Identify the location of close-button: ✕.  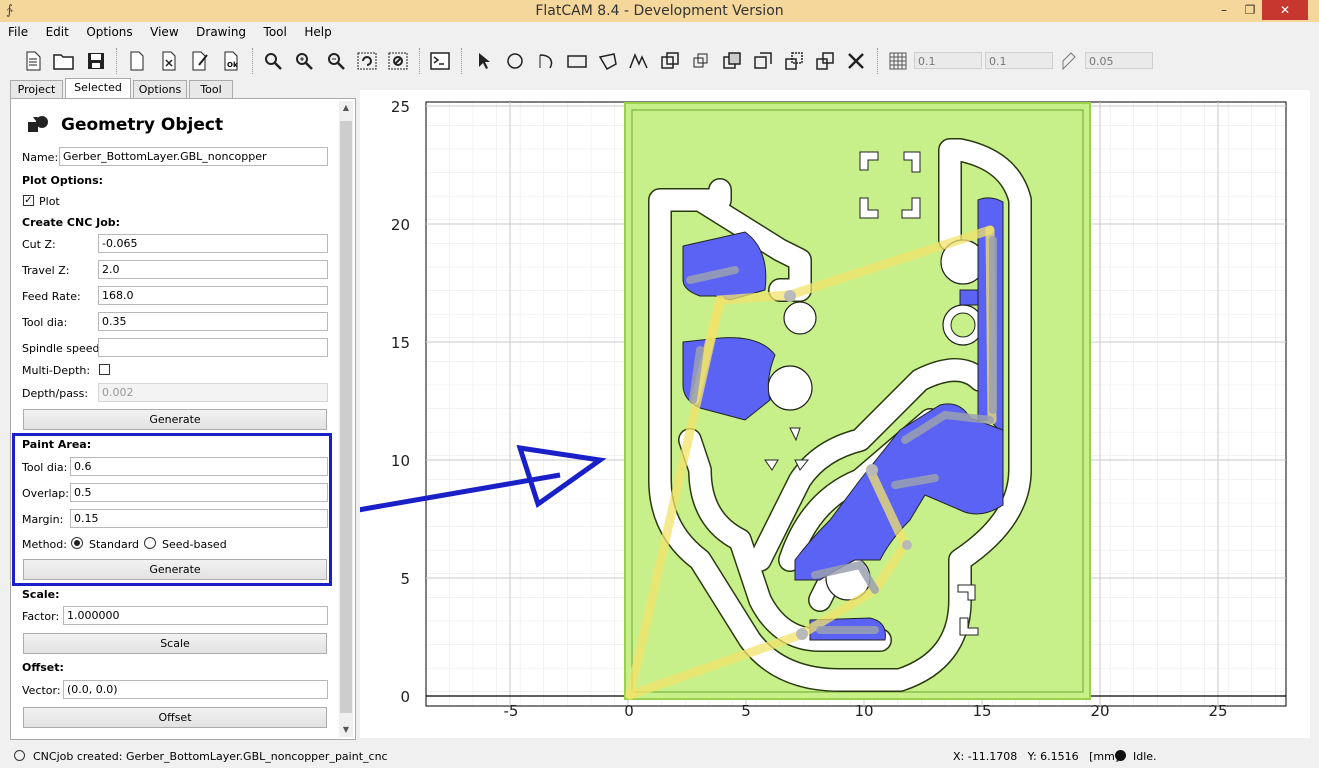
(1285, 10).